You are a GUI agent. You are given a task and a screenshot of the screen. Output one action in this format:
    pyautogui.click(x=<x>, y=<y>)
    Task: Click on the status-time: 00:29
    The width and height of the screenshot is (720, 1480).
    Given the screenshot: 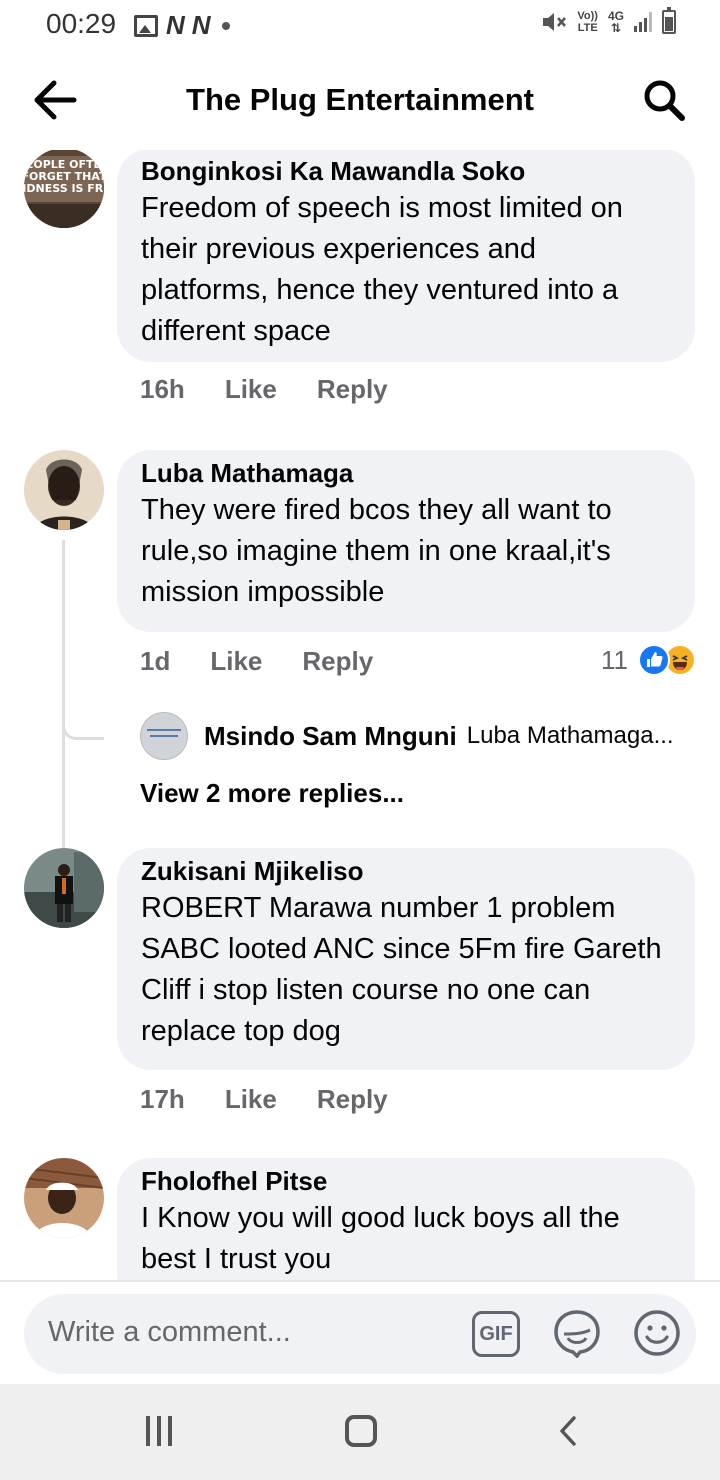 What is the action you would take?
    pyautogui.click(x=81, y=23)
    